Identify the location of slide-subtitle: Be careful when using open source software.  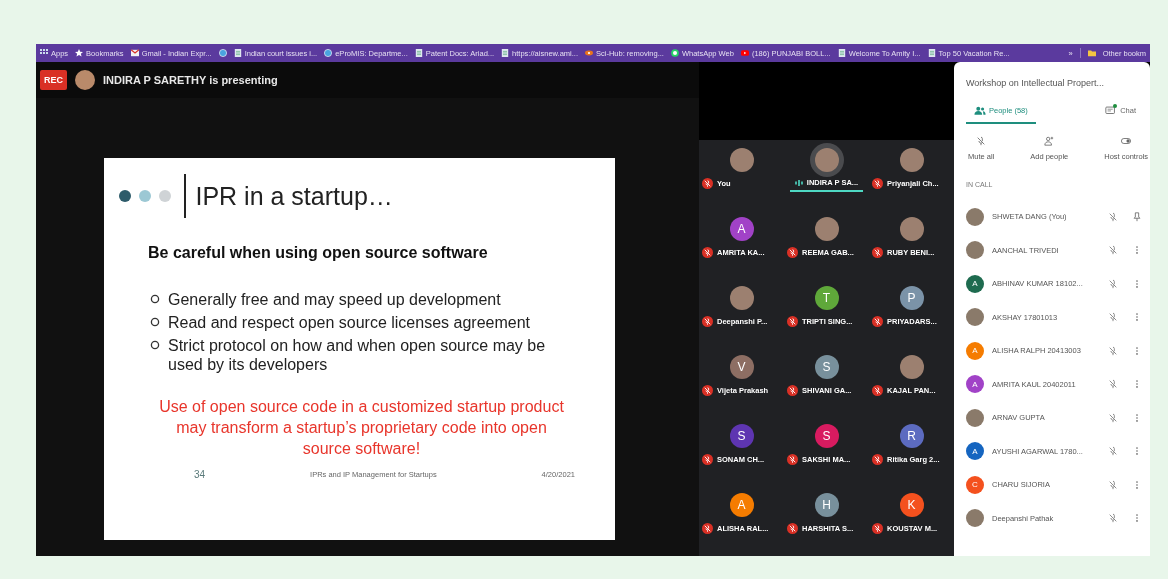
(318, 253).